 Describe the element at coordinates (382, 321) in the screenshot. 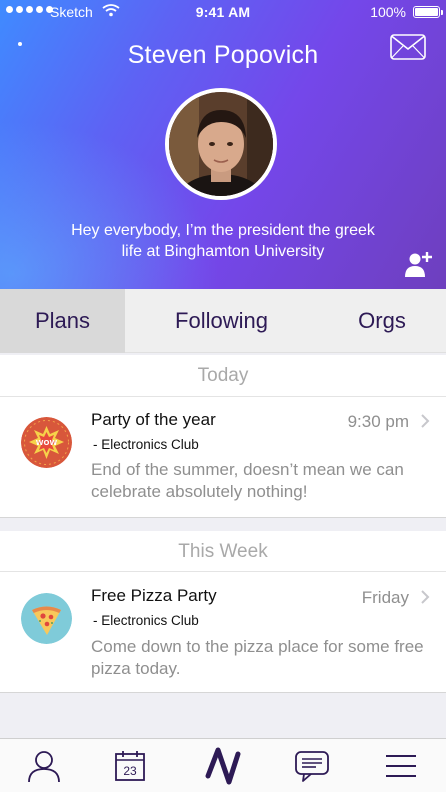

I see `tab-orgs: Orgs` at that location.